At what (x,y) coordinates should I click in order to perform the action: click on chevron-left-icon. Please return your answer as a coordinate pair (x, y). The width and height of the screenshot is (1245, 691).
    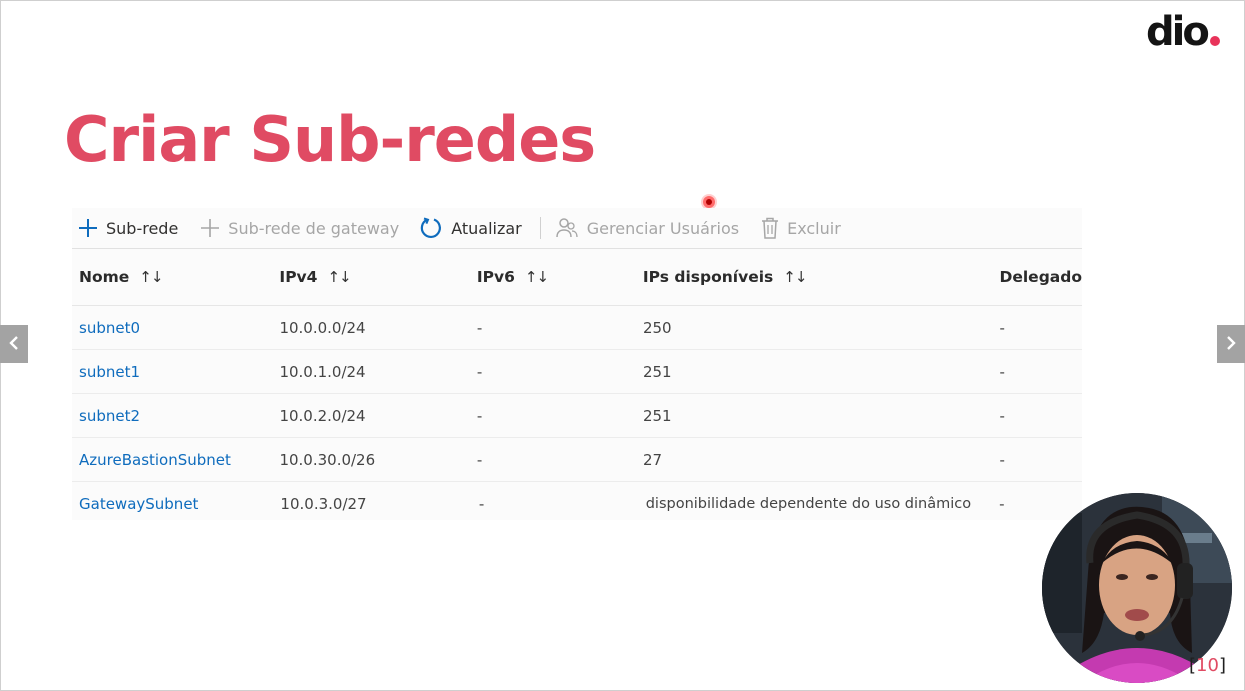
    Looking at the image, I should click on (14, 344).